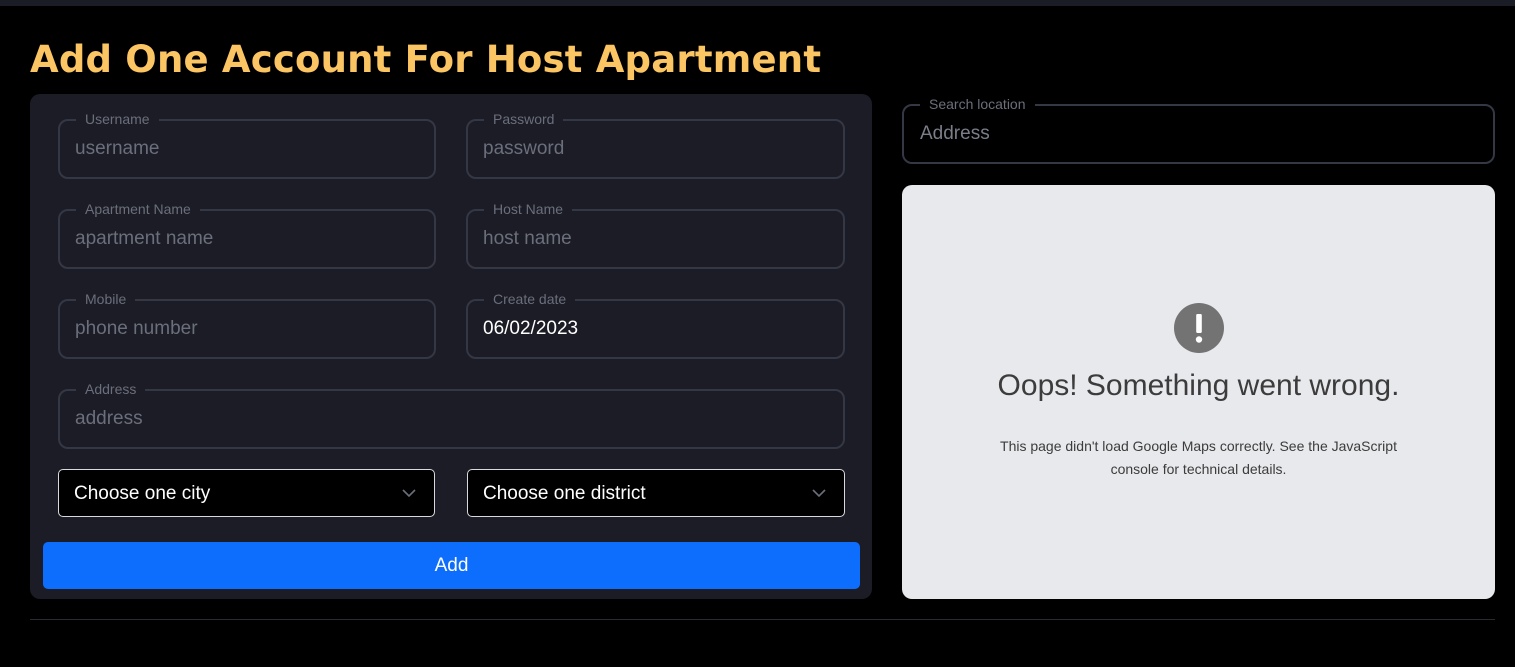 This screenshot has width=1515, height=667. Describe the element at coordinates (524, 119) in the screenshot. I see `password-legend: Password` at that location.